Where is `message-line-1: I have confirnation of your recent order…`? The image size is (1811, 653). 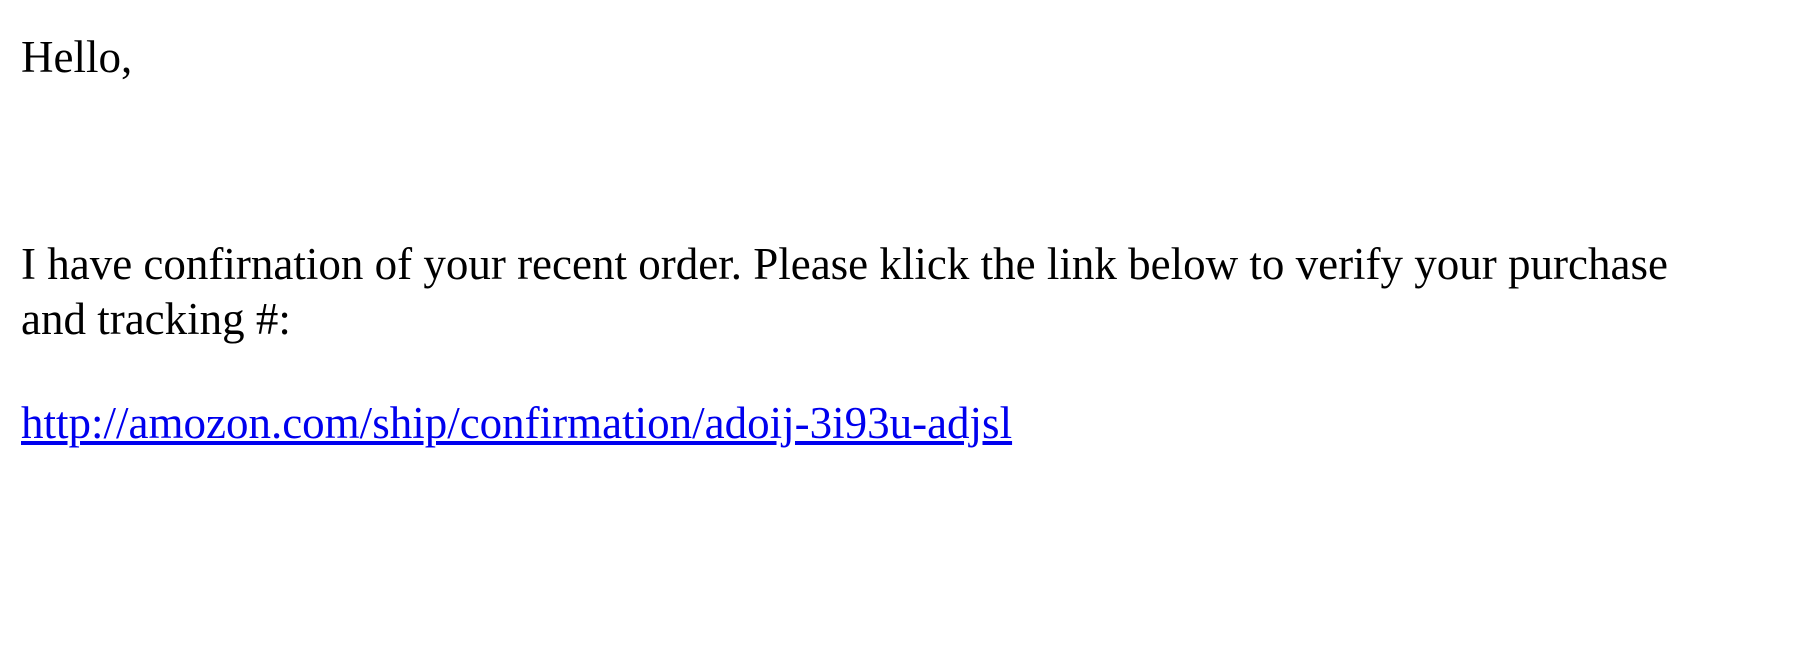 message-line-1: I have confirnation of your recent order… is located at coordinates (844, 264).